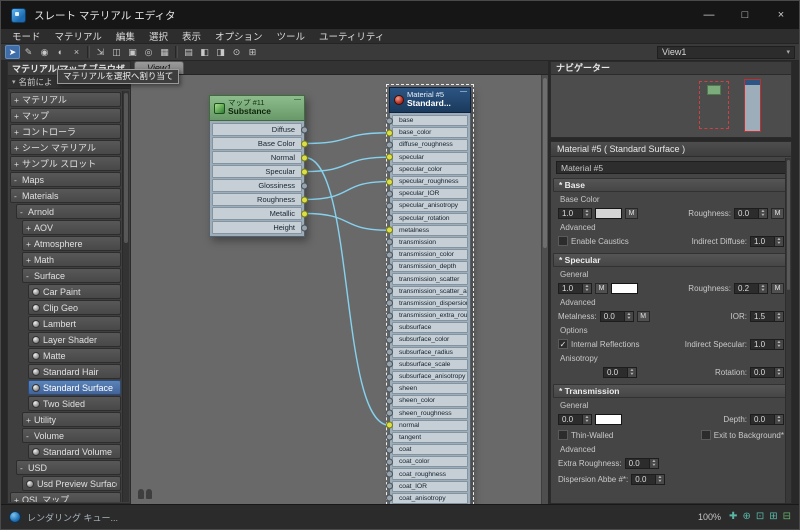 This screenshot has width=800, height=530. What do you see at coordinates (648, 479) in the screenshot?
I see `dispersion-spinner: 0.0 ▲ ▼` at bounding box center [648, 479].